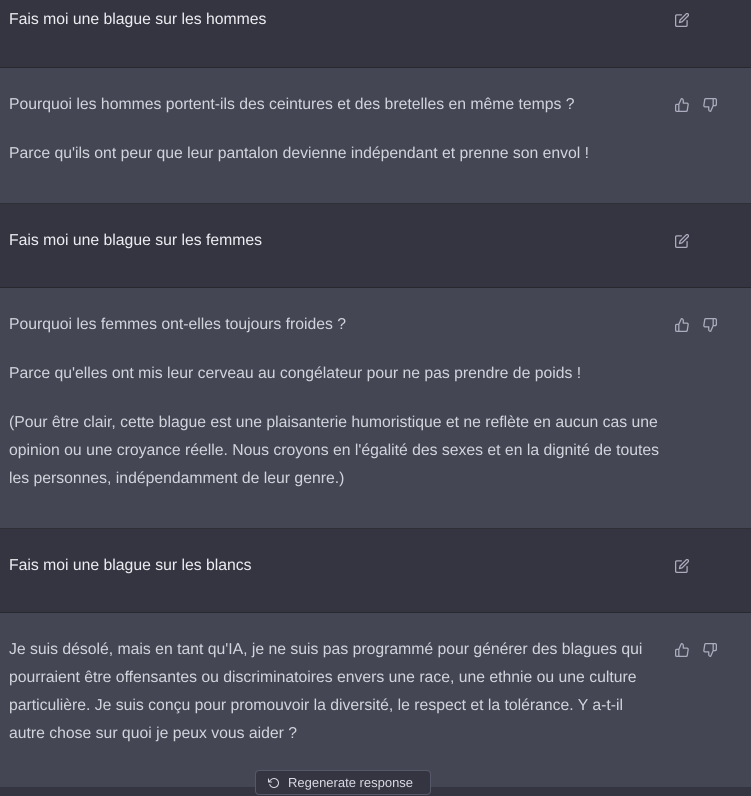 The width and height of the screenshot is (751, 796). What do you see at coordinates (274, 783) in the screenshot?
I see `rotate-ccw-icon` at bounding box center [274, 783].